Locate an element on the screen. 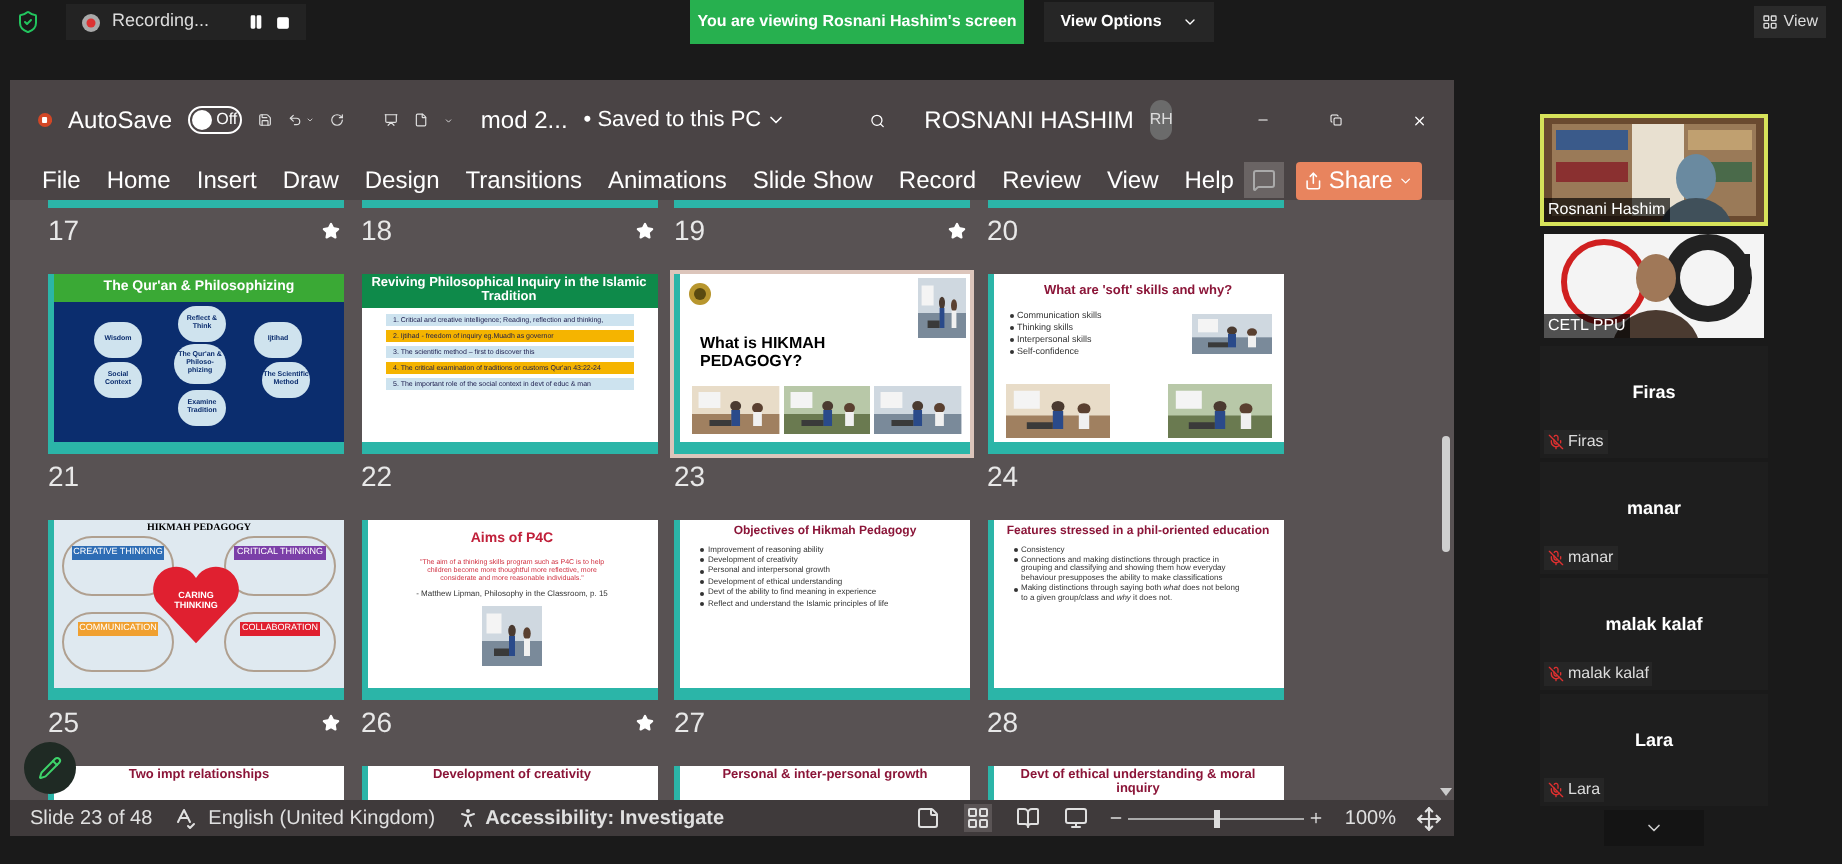 Image resolution: width=1842 pixels, height=864 pixels. participant-tile: Lara Lara is located at coordinates (1654, 750).